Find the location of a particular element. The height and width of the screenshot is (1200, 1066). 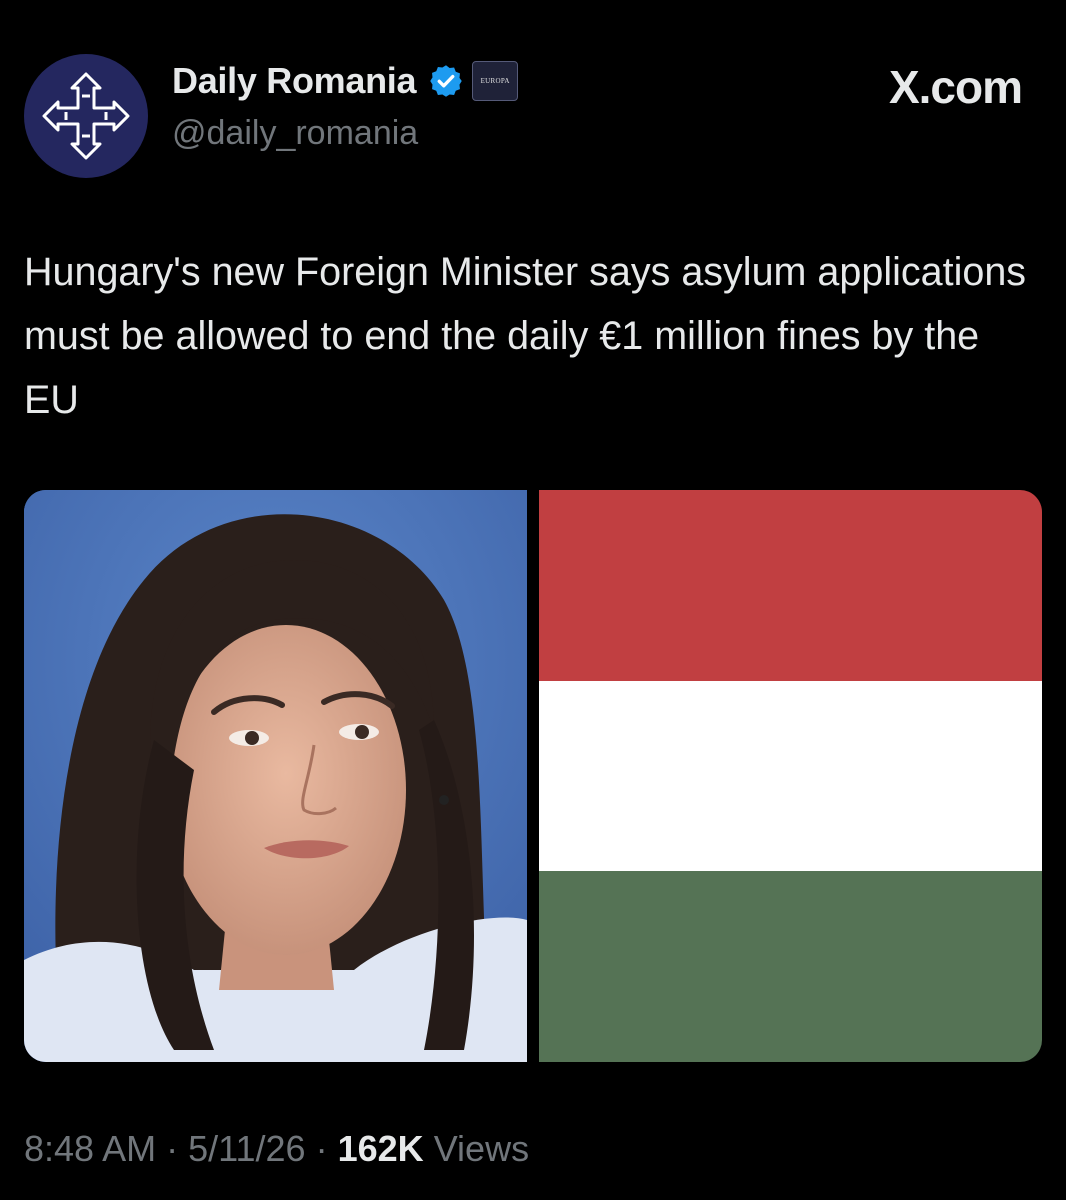

post-time: 8:48 AM is located at coordinates (90, 1148).